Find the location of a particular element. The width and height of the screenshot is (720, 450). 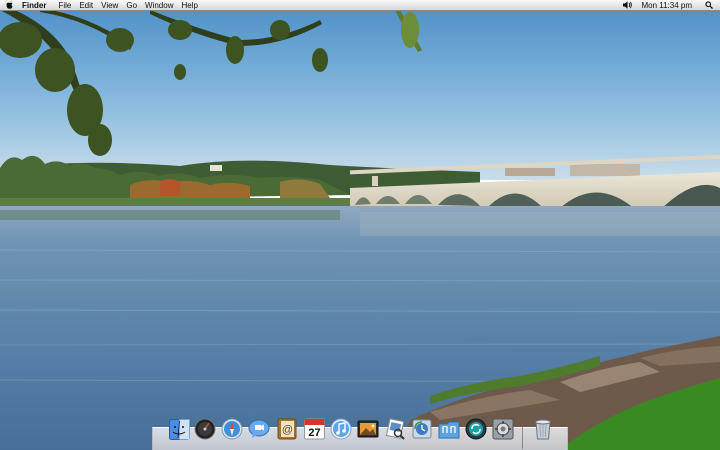

dock-system-preferences is located at coordinates (503, 429).